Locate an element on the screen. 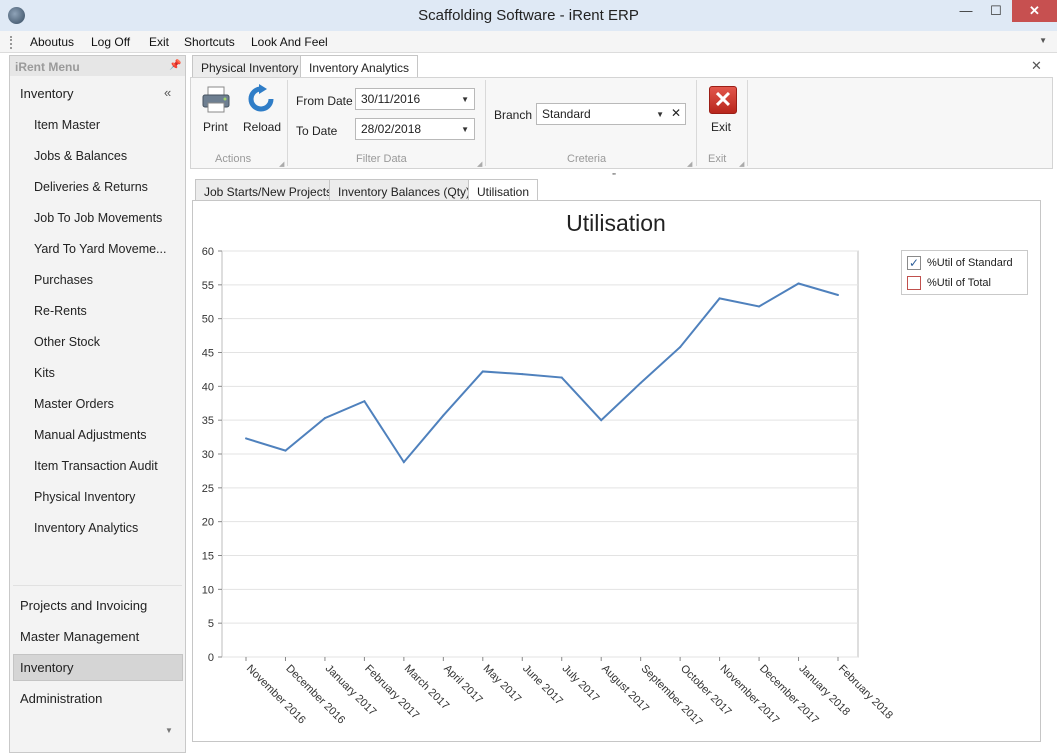 The image size is (1057, 756). sidebar-item-deliveries-returns: Deliveries & Returns is located at coordinates (91, 187).